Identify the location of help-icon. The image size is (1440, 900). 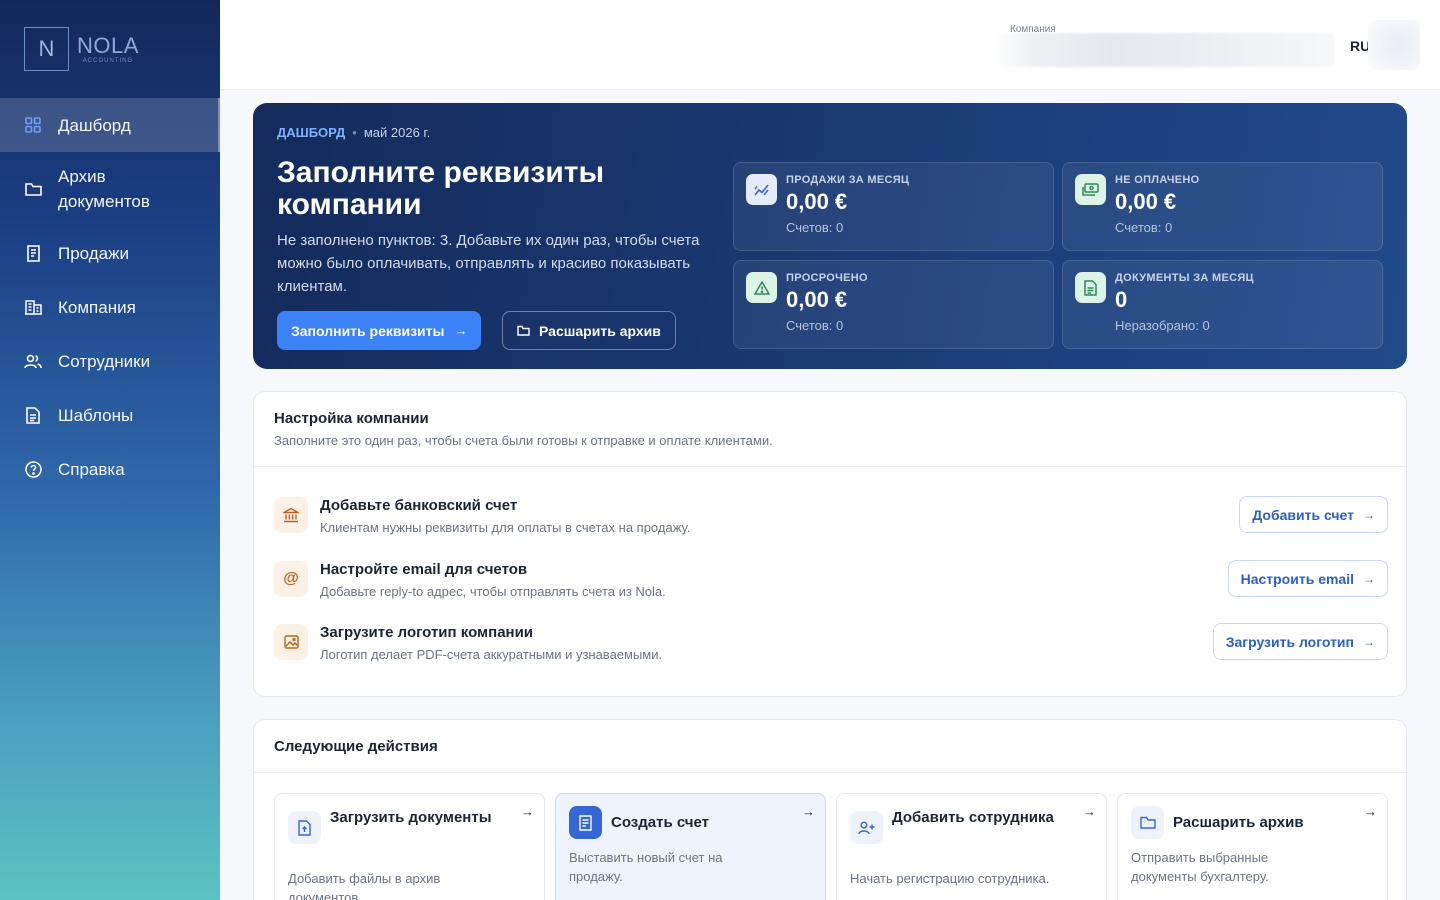
(33, 469).